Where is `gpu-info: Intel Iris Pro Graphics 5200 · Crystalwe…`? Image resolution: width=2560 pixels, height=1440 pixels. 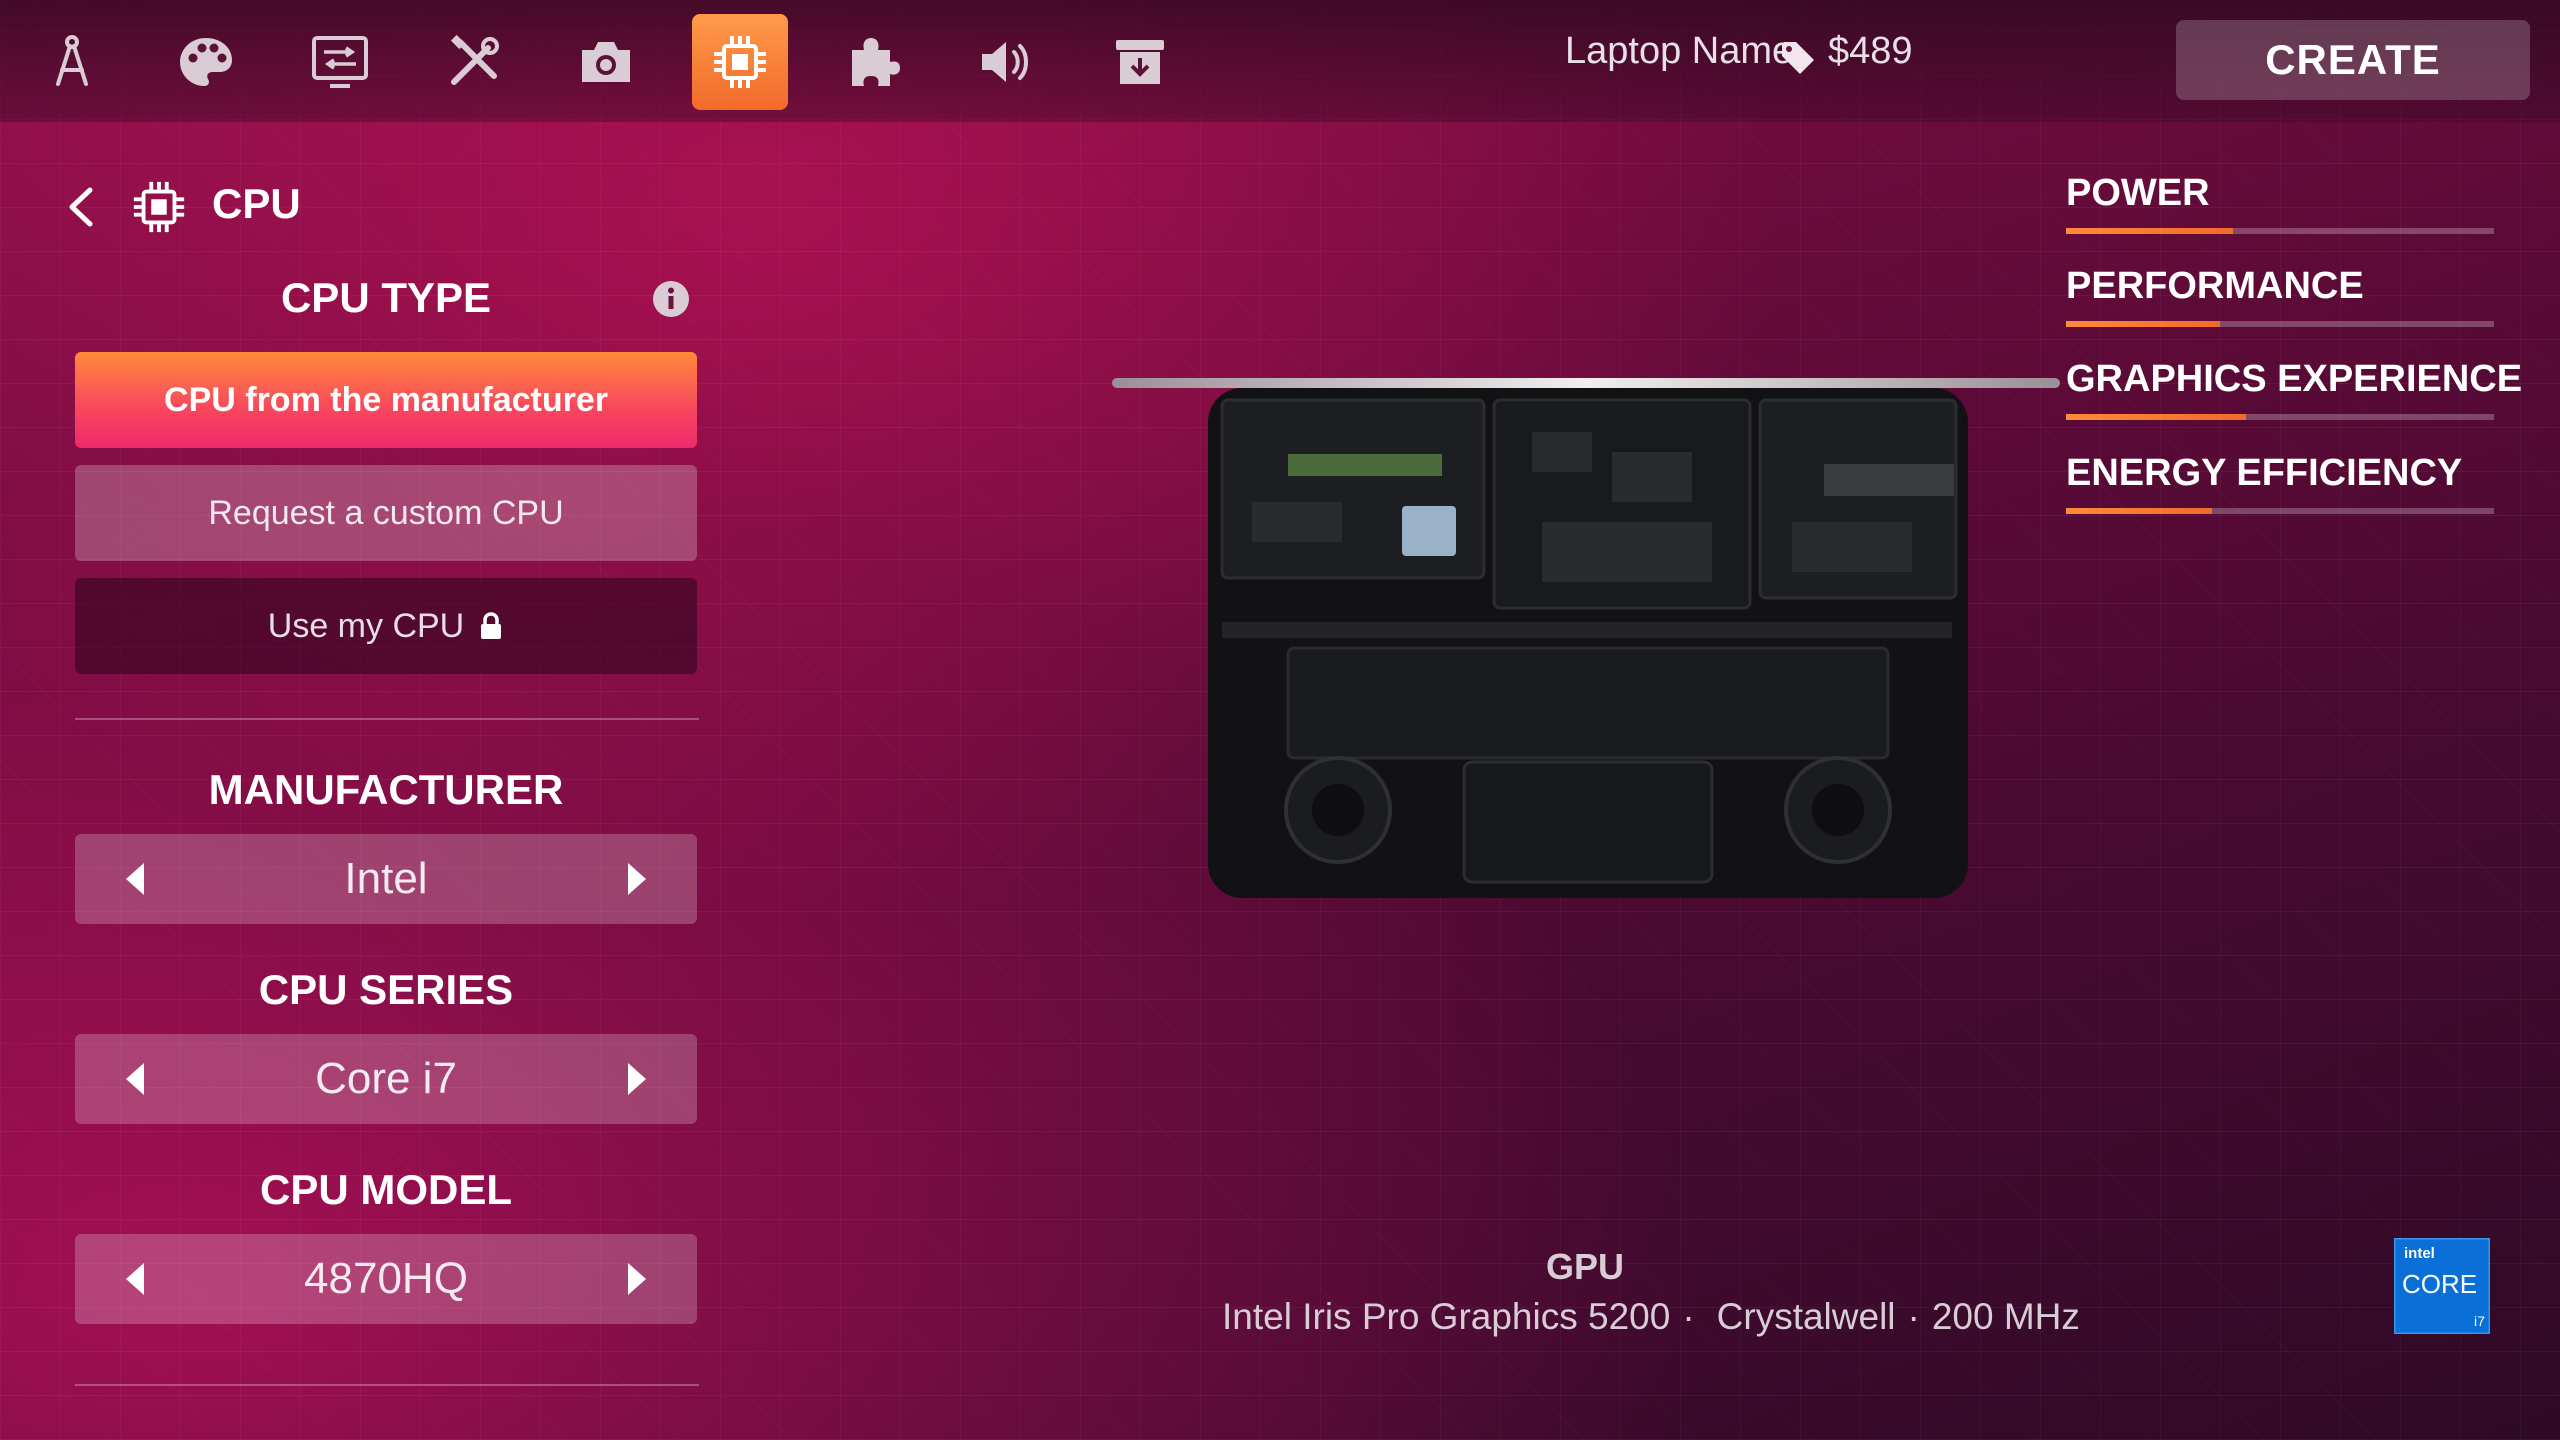
gpu-info: Intel Iris Pro Graphics 5200 · Crystalwe… is located at coordinates (1646, 1317).